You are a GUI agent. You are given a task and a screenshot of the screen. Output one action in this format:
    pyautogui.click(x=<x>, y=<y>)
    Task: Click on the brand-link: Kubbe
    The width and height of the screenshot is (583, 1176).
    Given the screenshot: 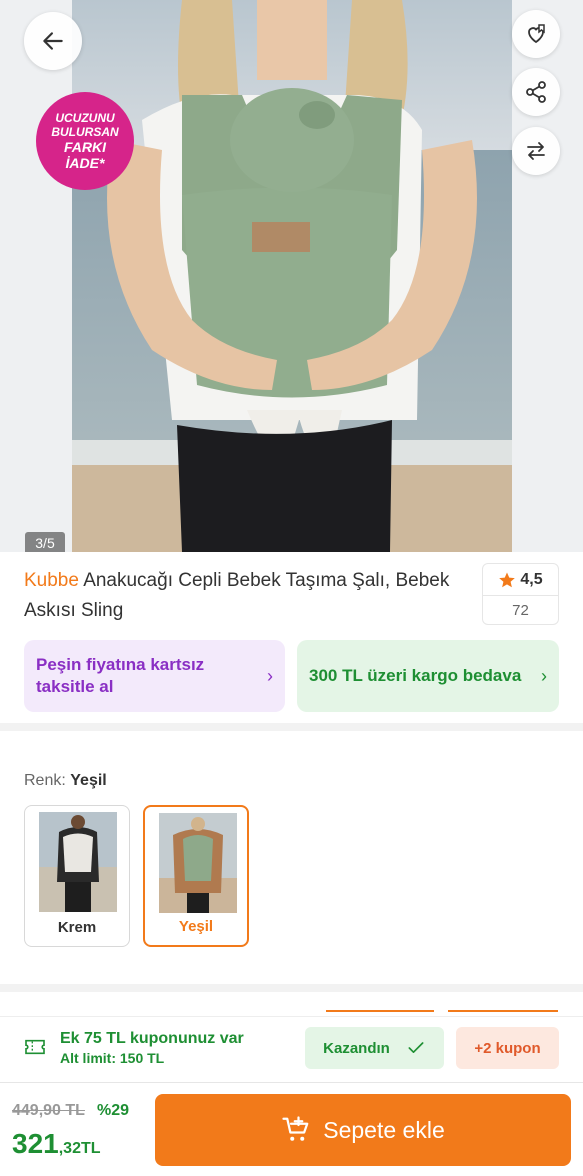 What is the action you would take?
    pyautogui.click(x=51, y=580)
    